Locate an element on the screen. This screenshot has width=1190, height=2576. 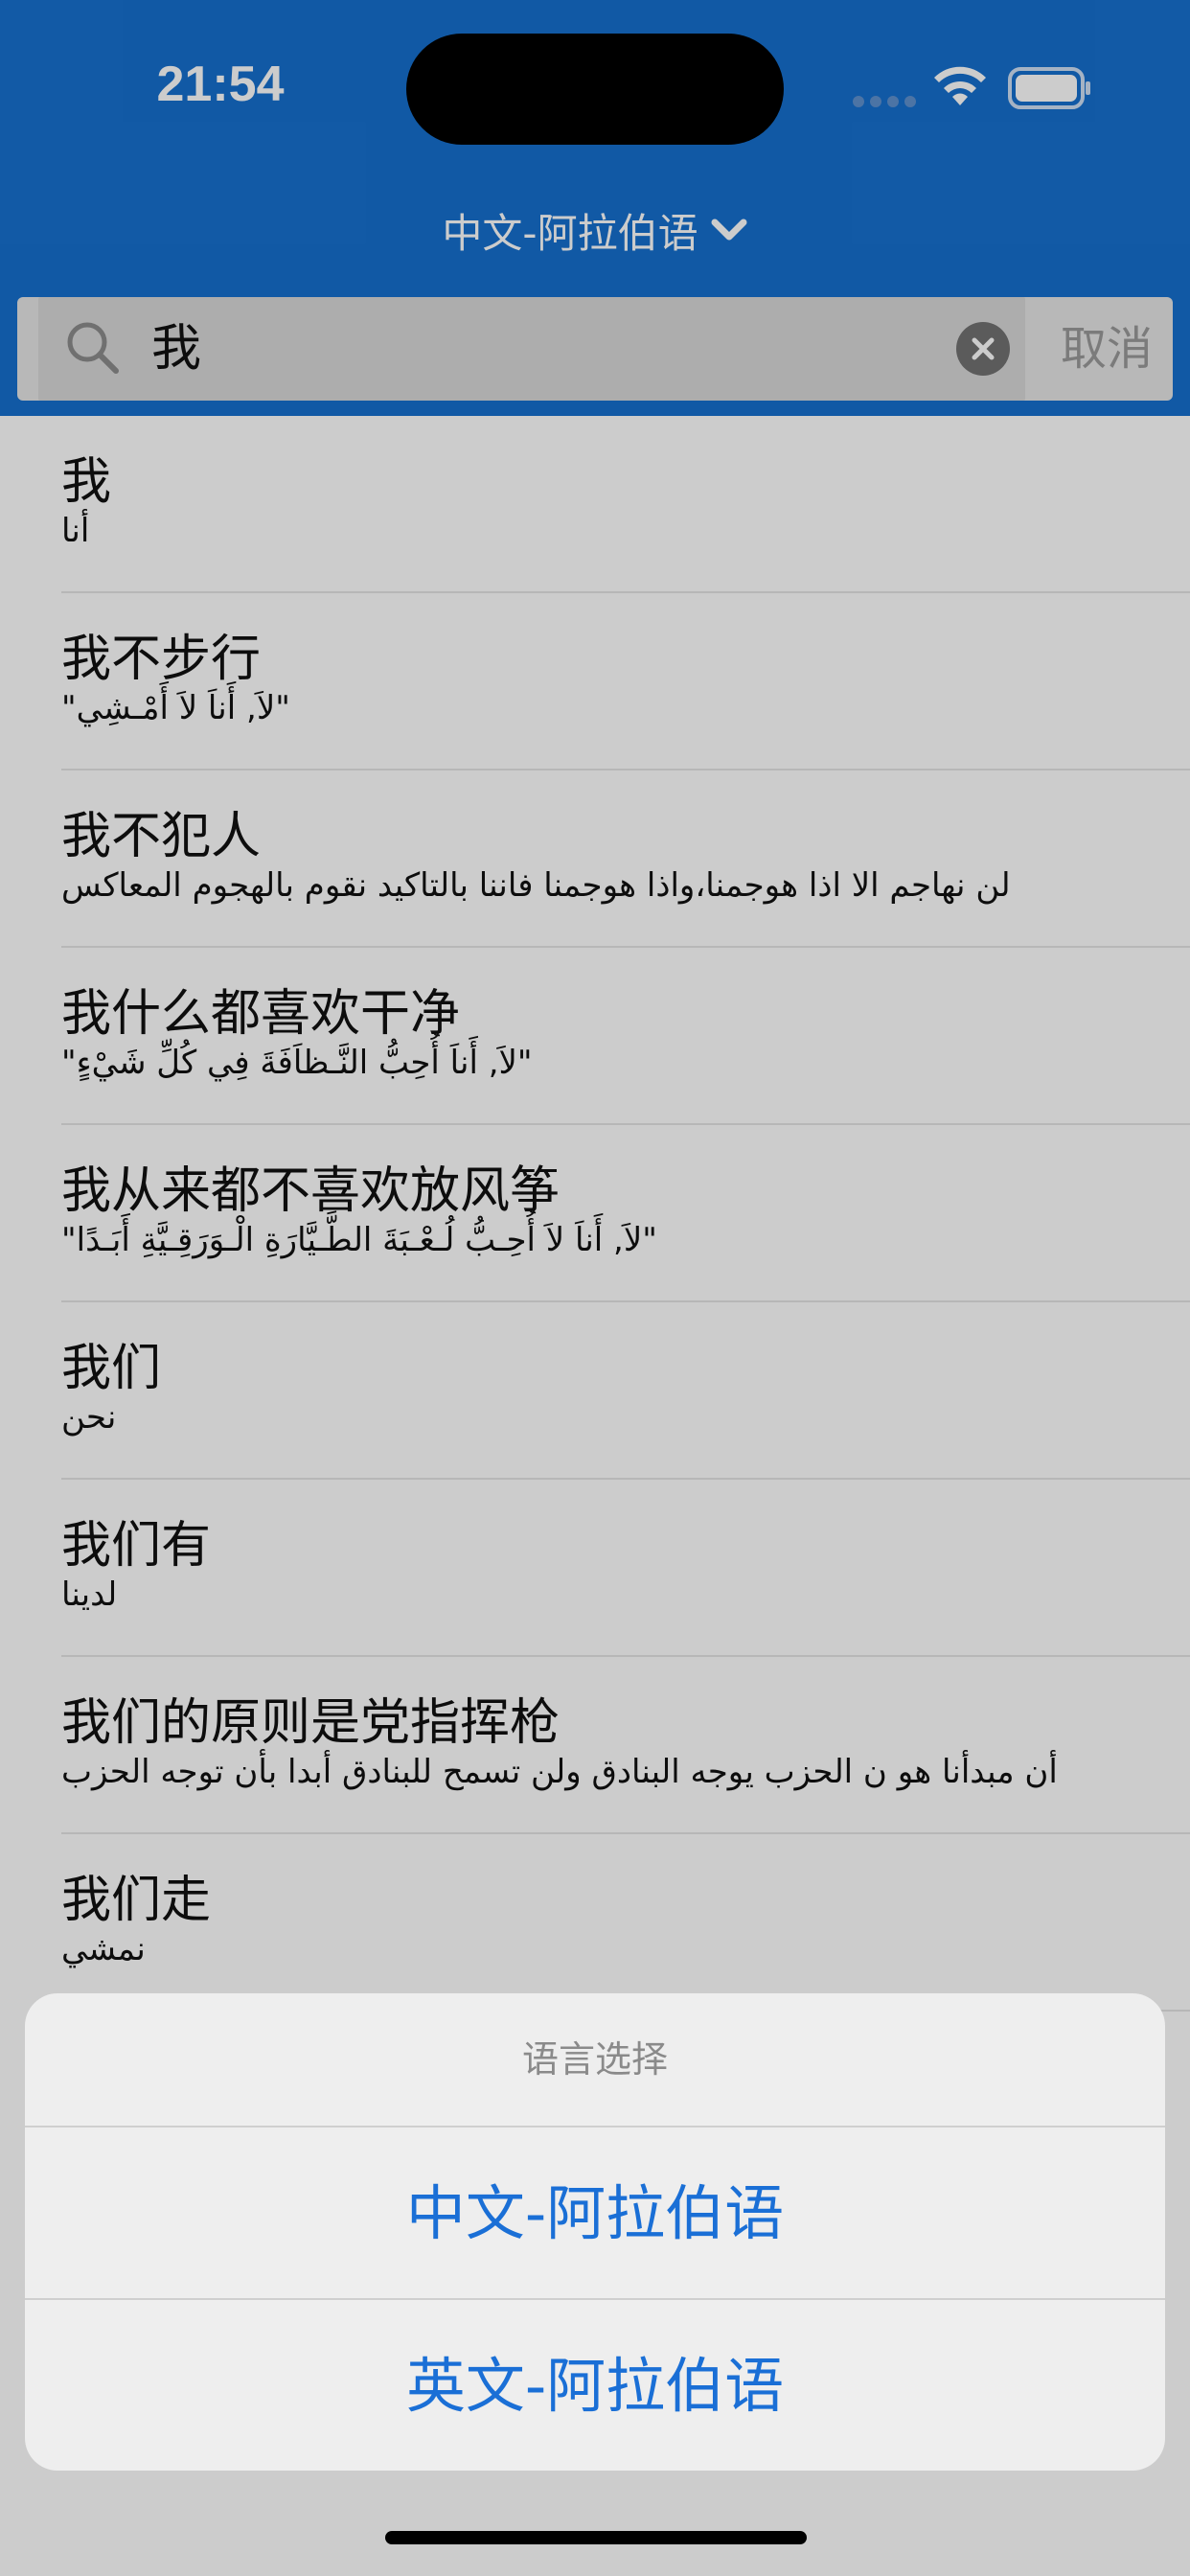
action-sheet-title: 语言选择 is located at coordinates (594, 2059).